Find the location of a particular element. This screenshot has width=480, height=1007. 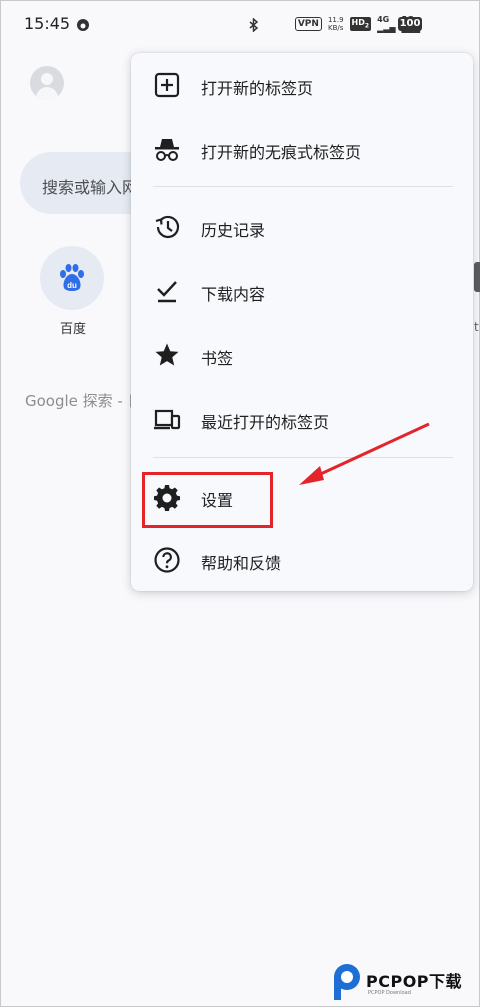

battery-indicator: 100 is located at coordinates (410, 24).